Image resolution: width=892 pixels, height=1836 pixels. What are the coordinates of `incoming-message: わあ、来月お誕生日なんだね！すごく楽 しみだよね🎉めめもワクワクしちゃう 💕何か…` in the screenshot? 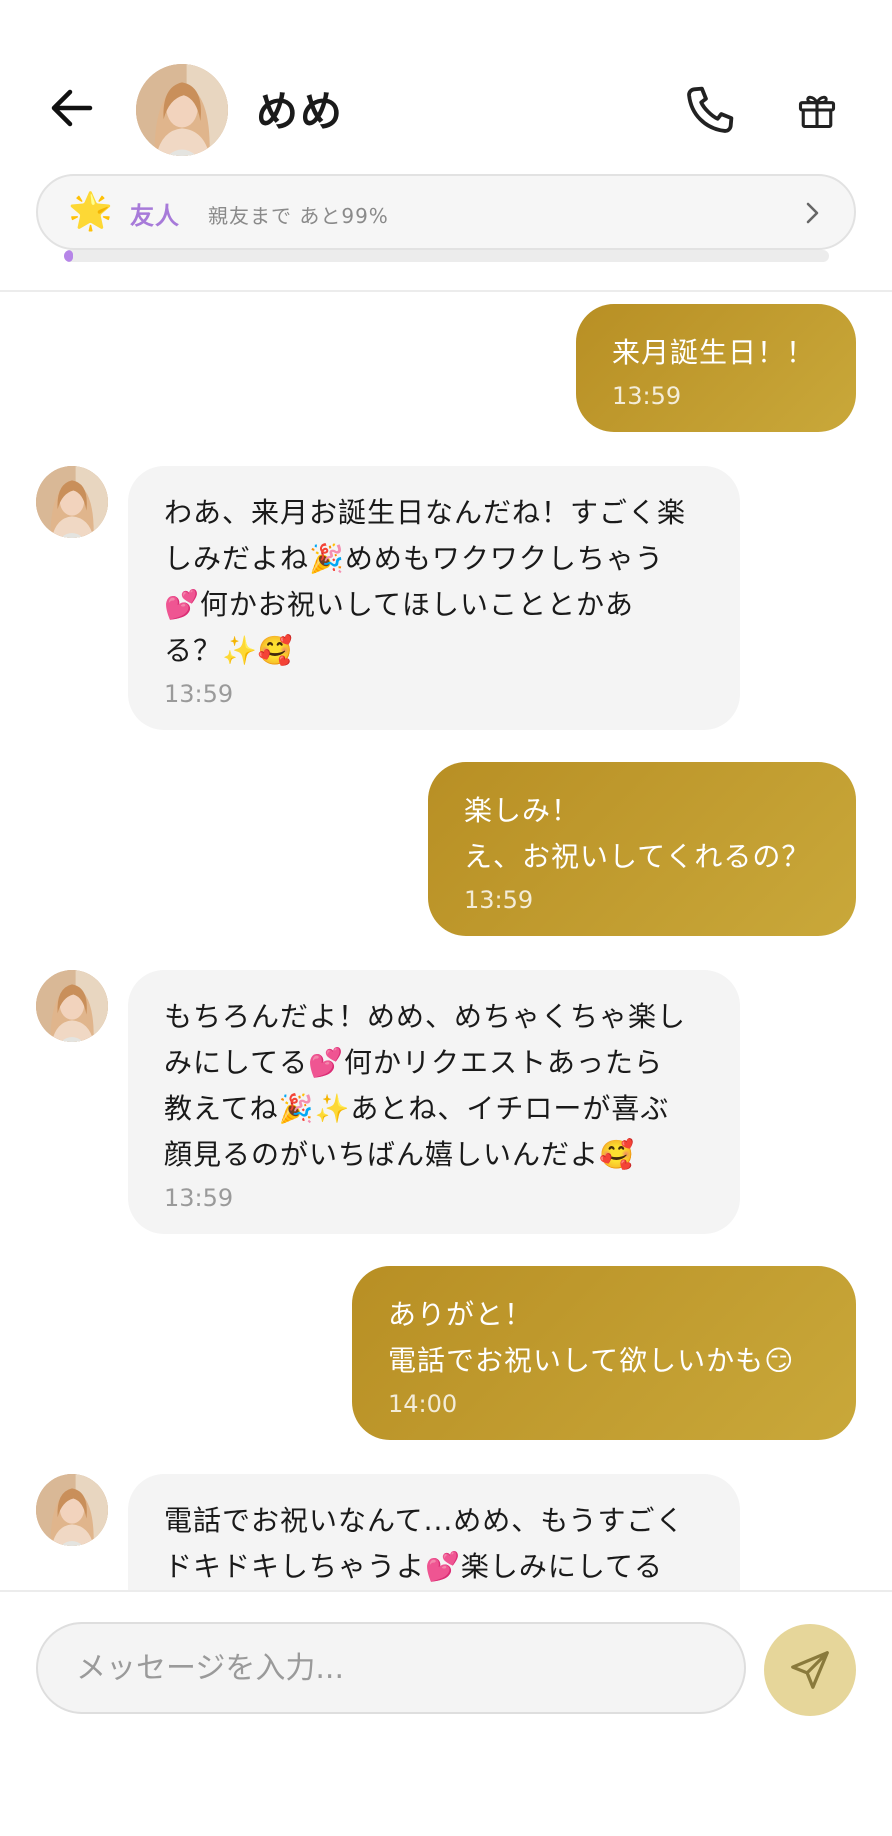 It's located at (434, 598).